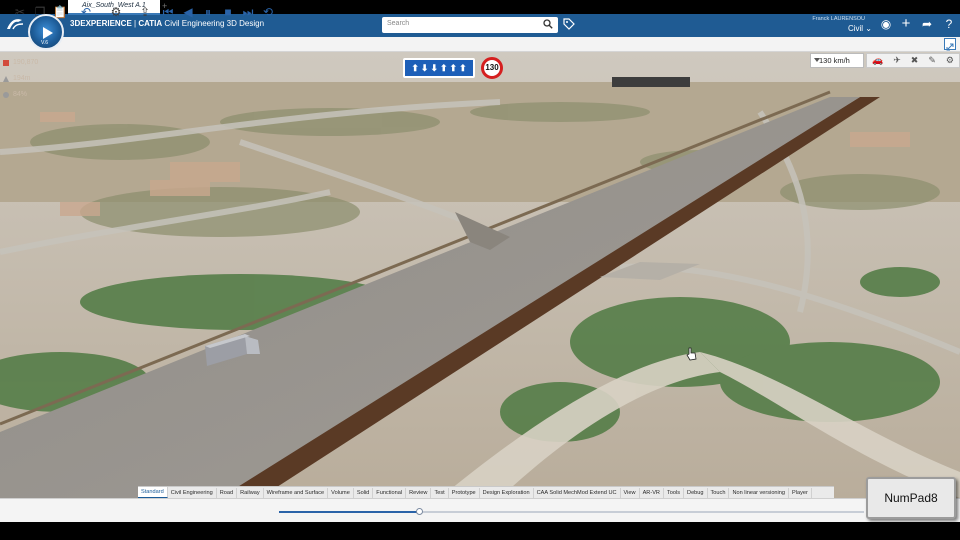 This screenshot has height=540, width=960. Describe the element at coordinates (800, 492) in the screenshot. I see `action-tab-player: Player` at that location.